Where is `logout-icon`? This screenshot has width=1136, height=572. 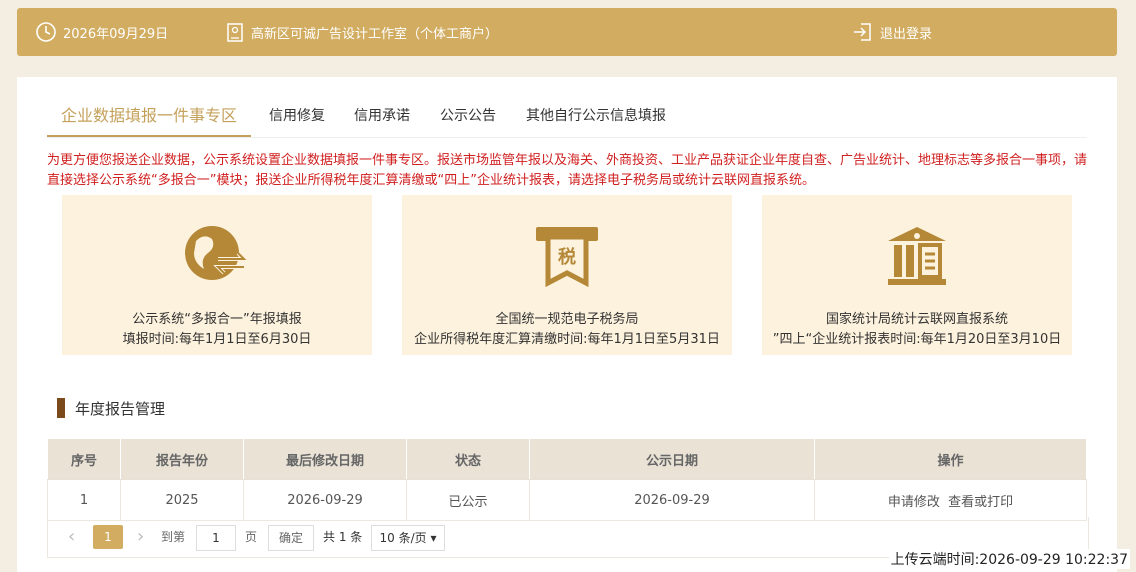 logout-icon is located at coordinates (862, 32).